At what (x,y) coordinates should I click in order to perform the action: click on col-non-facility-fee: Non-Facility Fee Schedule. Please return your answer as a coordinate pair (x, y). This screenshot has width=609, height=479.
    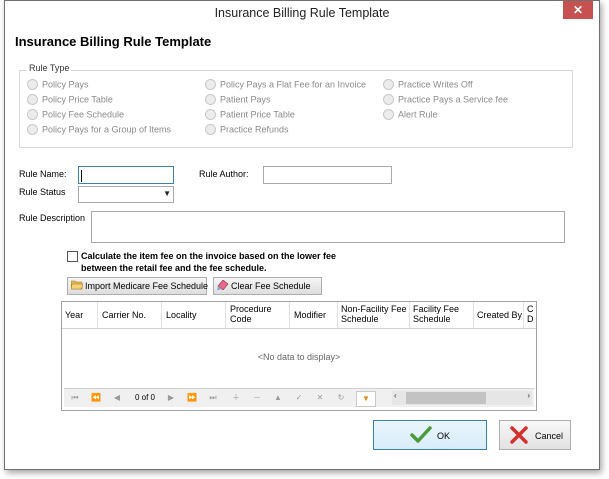
    Looking at the image, I should click on (375, 314).